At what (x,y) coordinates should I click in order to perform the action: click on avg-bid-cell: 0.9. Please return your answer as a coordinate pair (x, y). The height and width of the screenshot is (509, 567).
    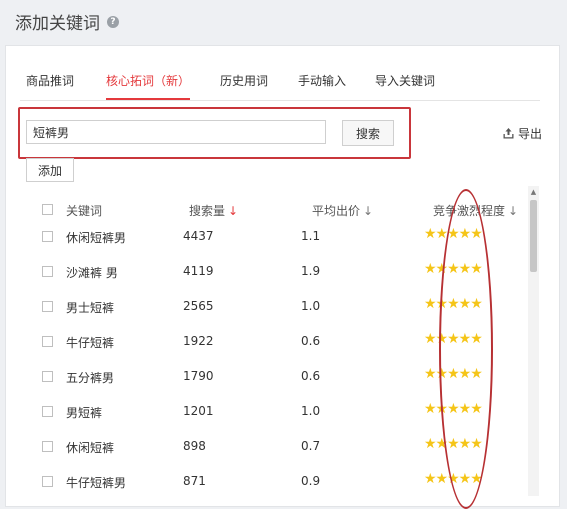
    Looking at the image, I should click on (311, 481).